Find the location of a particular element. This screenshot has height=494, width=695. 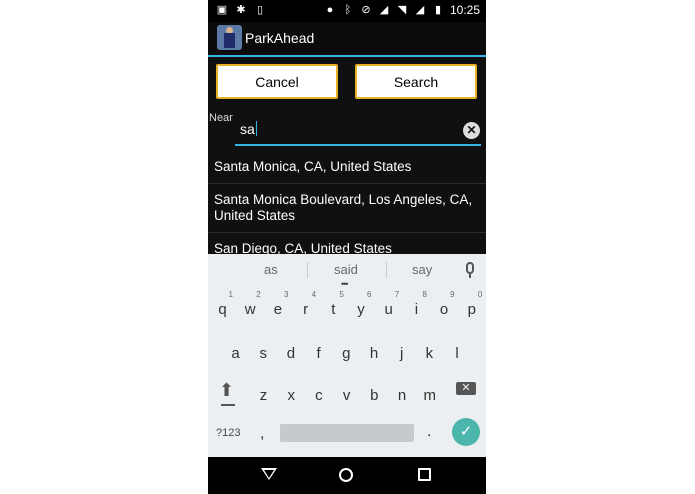

back-icon-inner is located at coordinates (269, 474).